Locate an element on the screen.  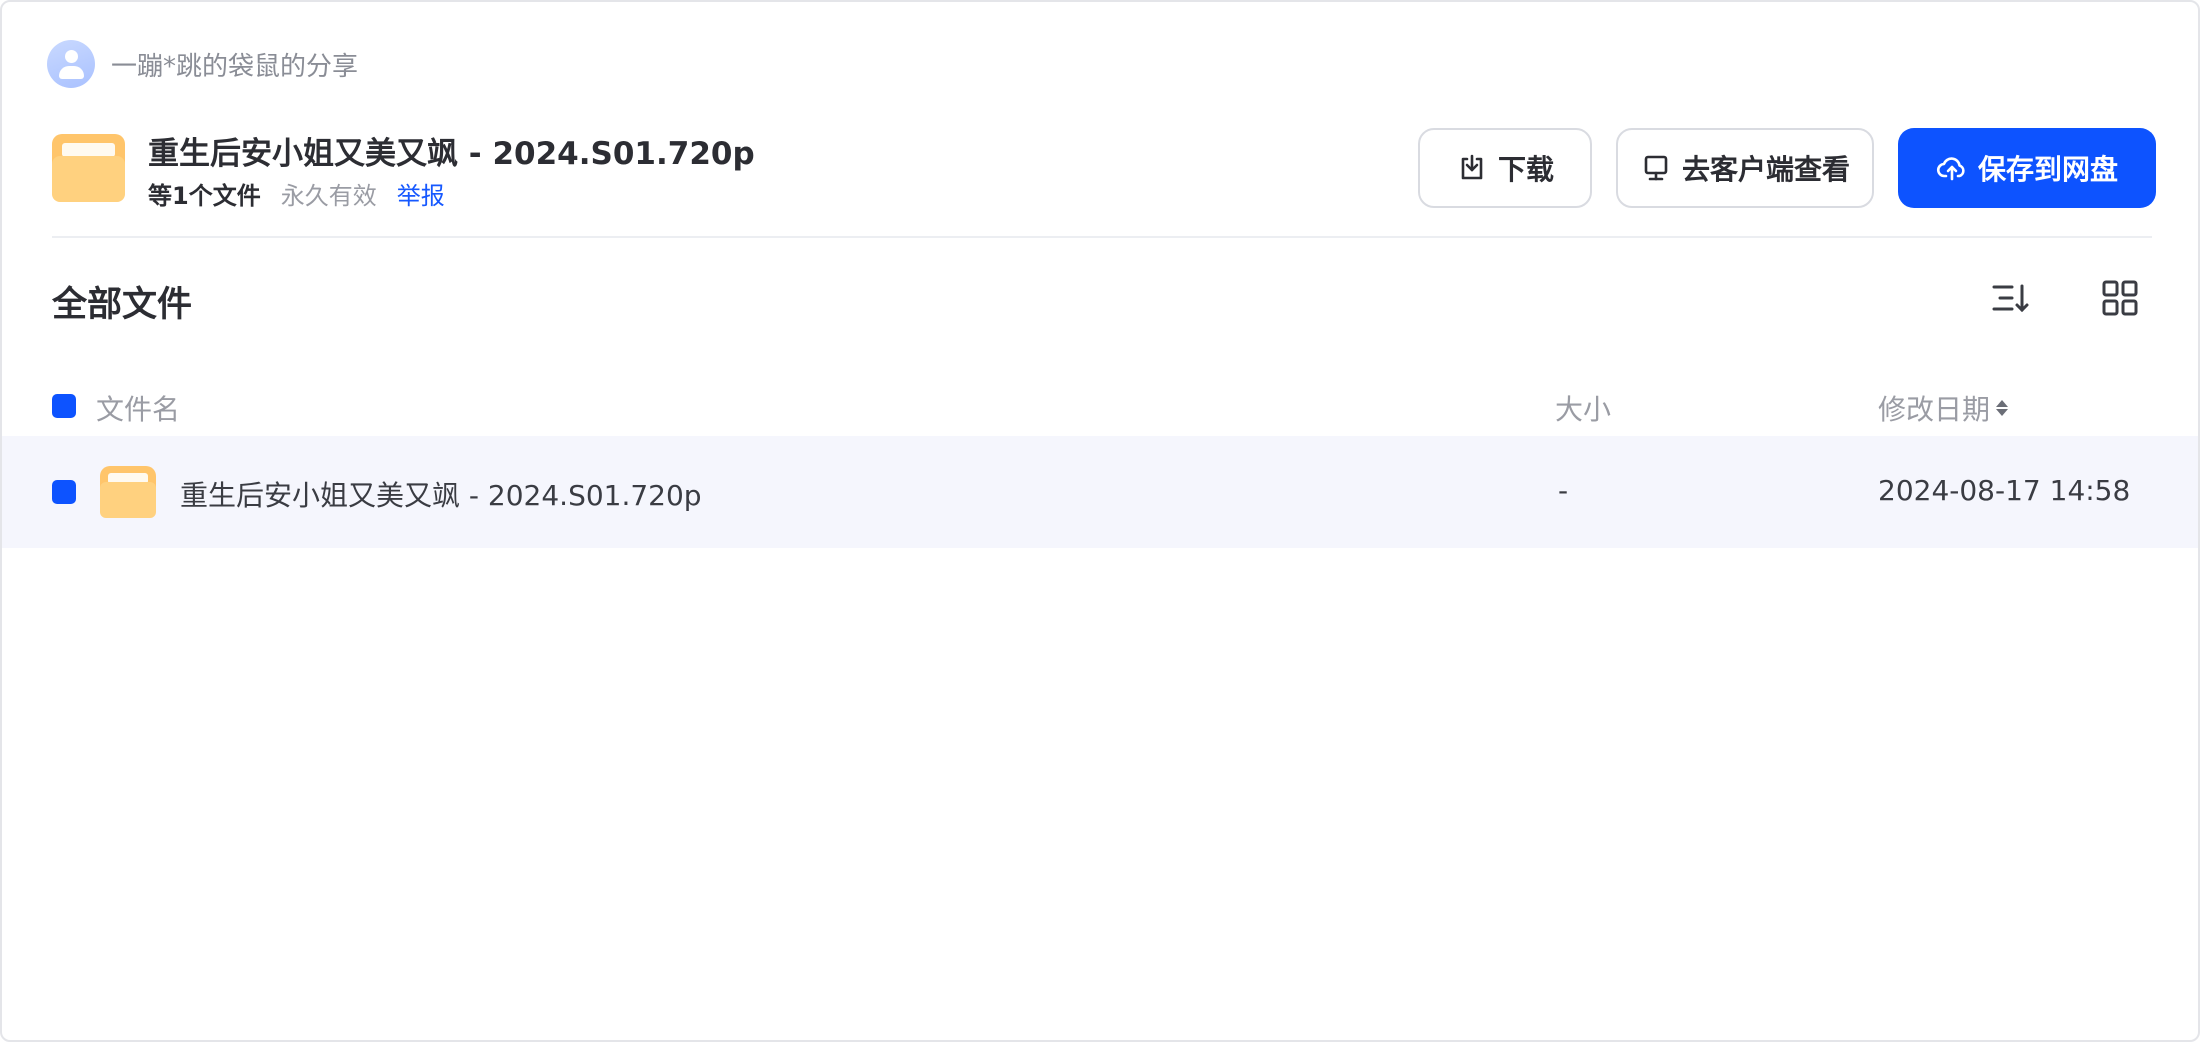
column-modified-label: 修改日期 is located at coordinates (1934, 409).